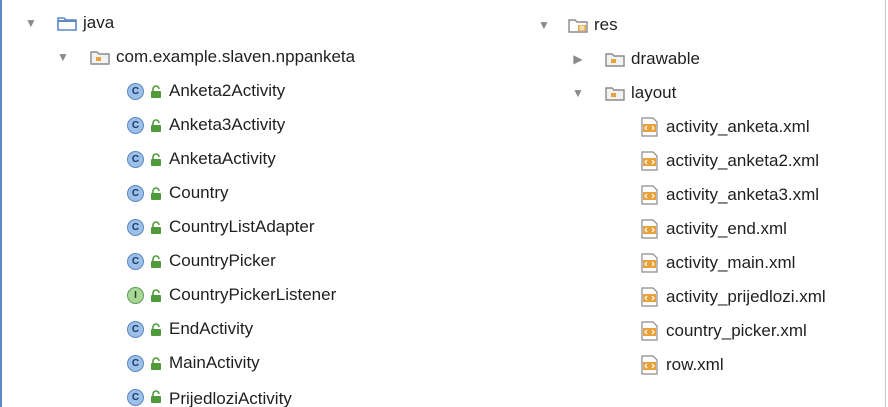 The image size is (888, 407). I want to click on tree-node-folder-drawable: ▶ drawable, so click(636, 59).